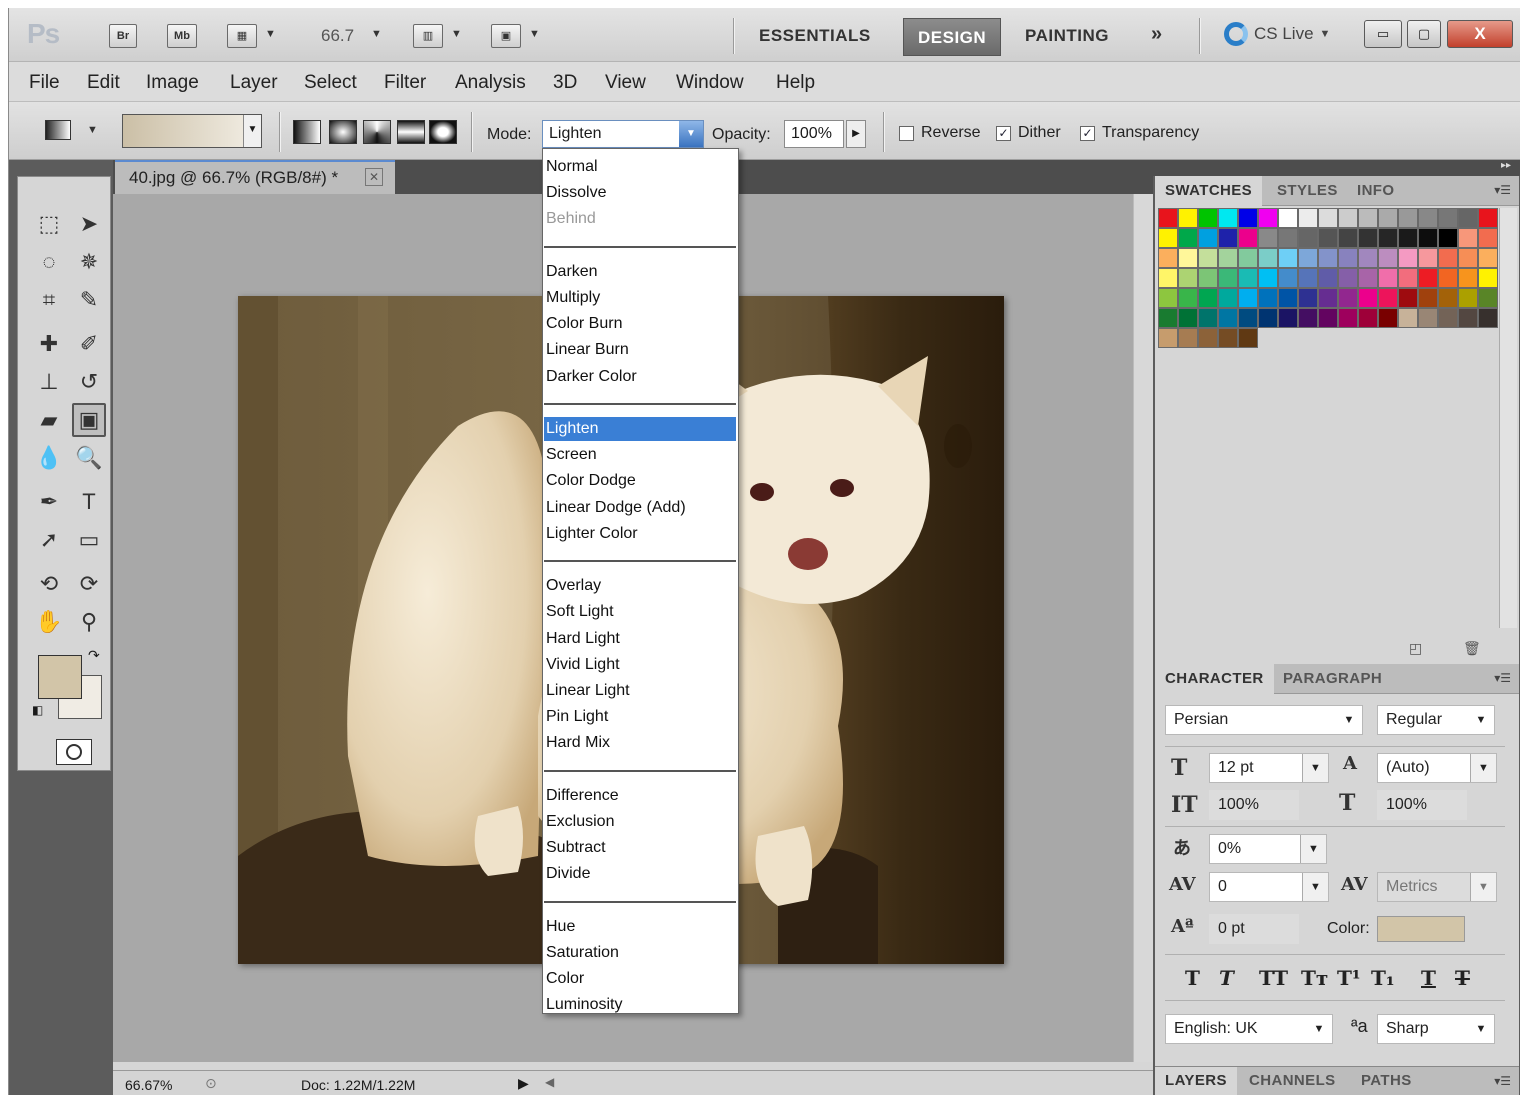 This screenshot has height=1095, width=1520. What do you see at coordinates (640, 691) in the screenshot?
I see `blend-mode-option: Linear Light` at bounding box center [640, 691].